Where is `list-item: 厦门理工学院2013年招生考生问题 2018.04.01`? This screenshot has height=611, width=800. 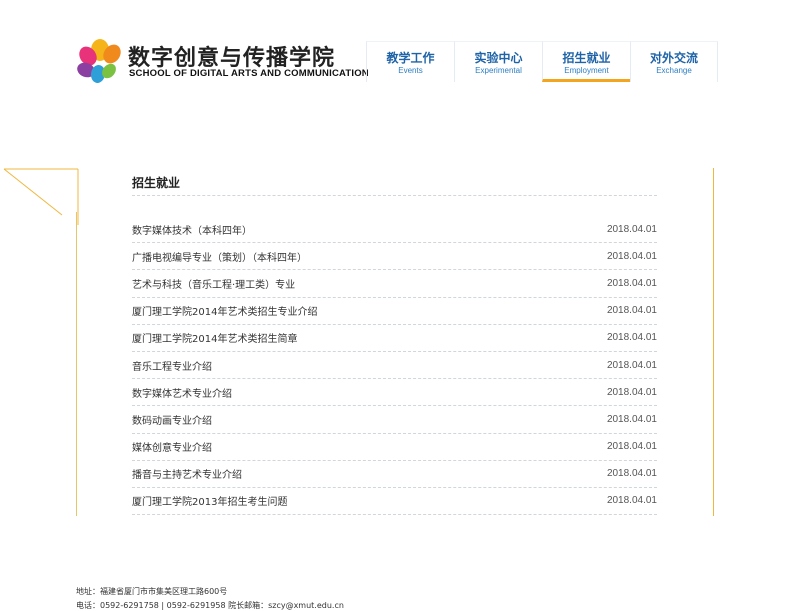
list-item: 厦门理工学院2013年招生考生问题 2018.04.01 is located at coordinates (394, 502).